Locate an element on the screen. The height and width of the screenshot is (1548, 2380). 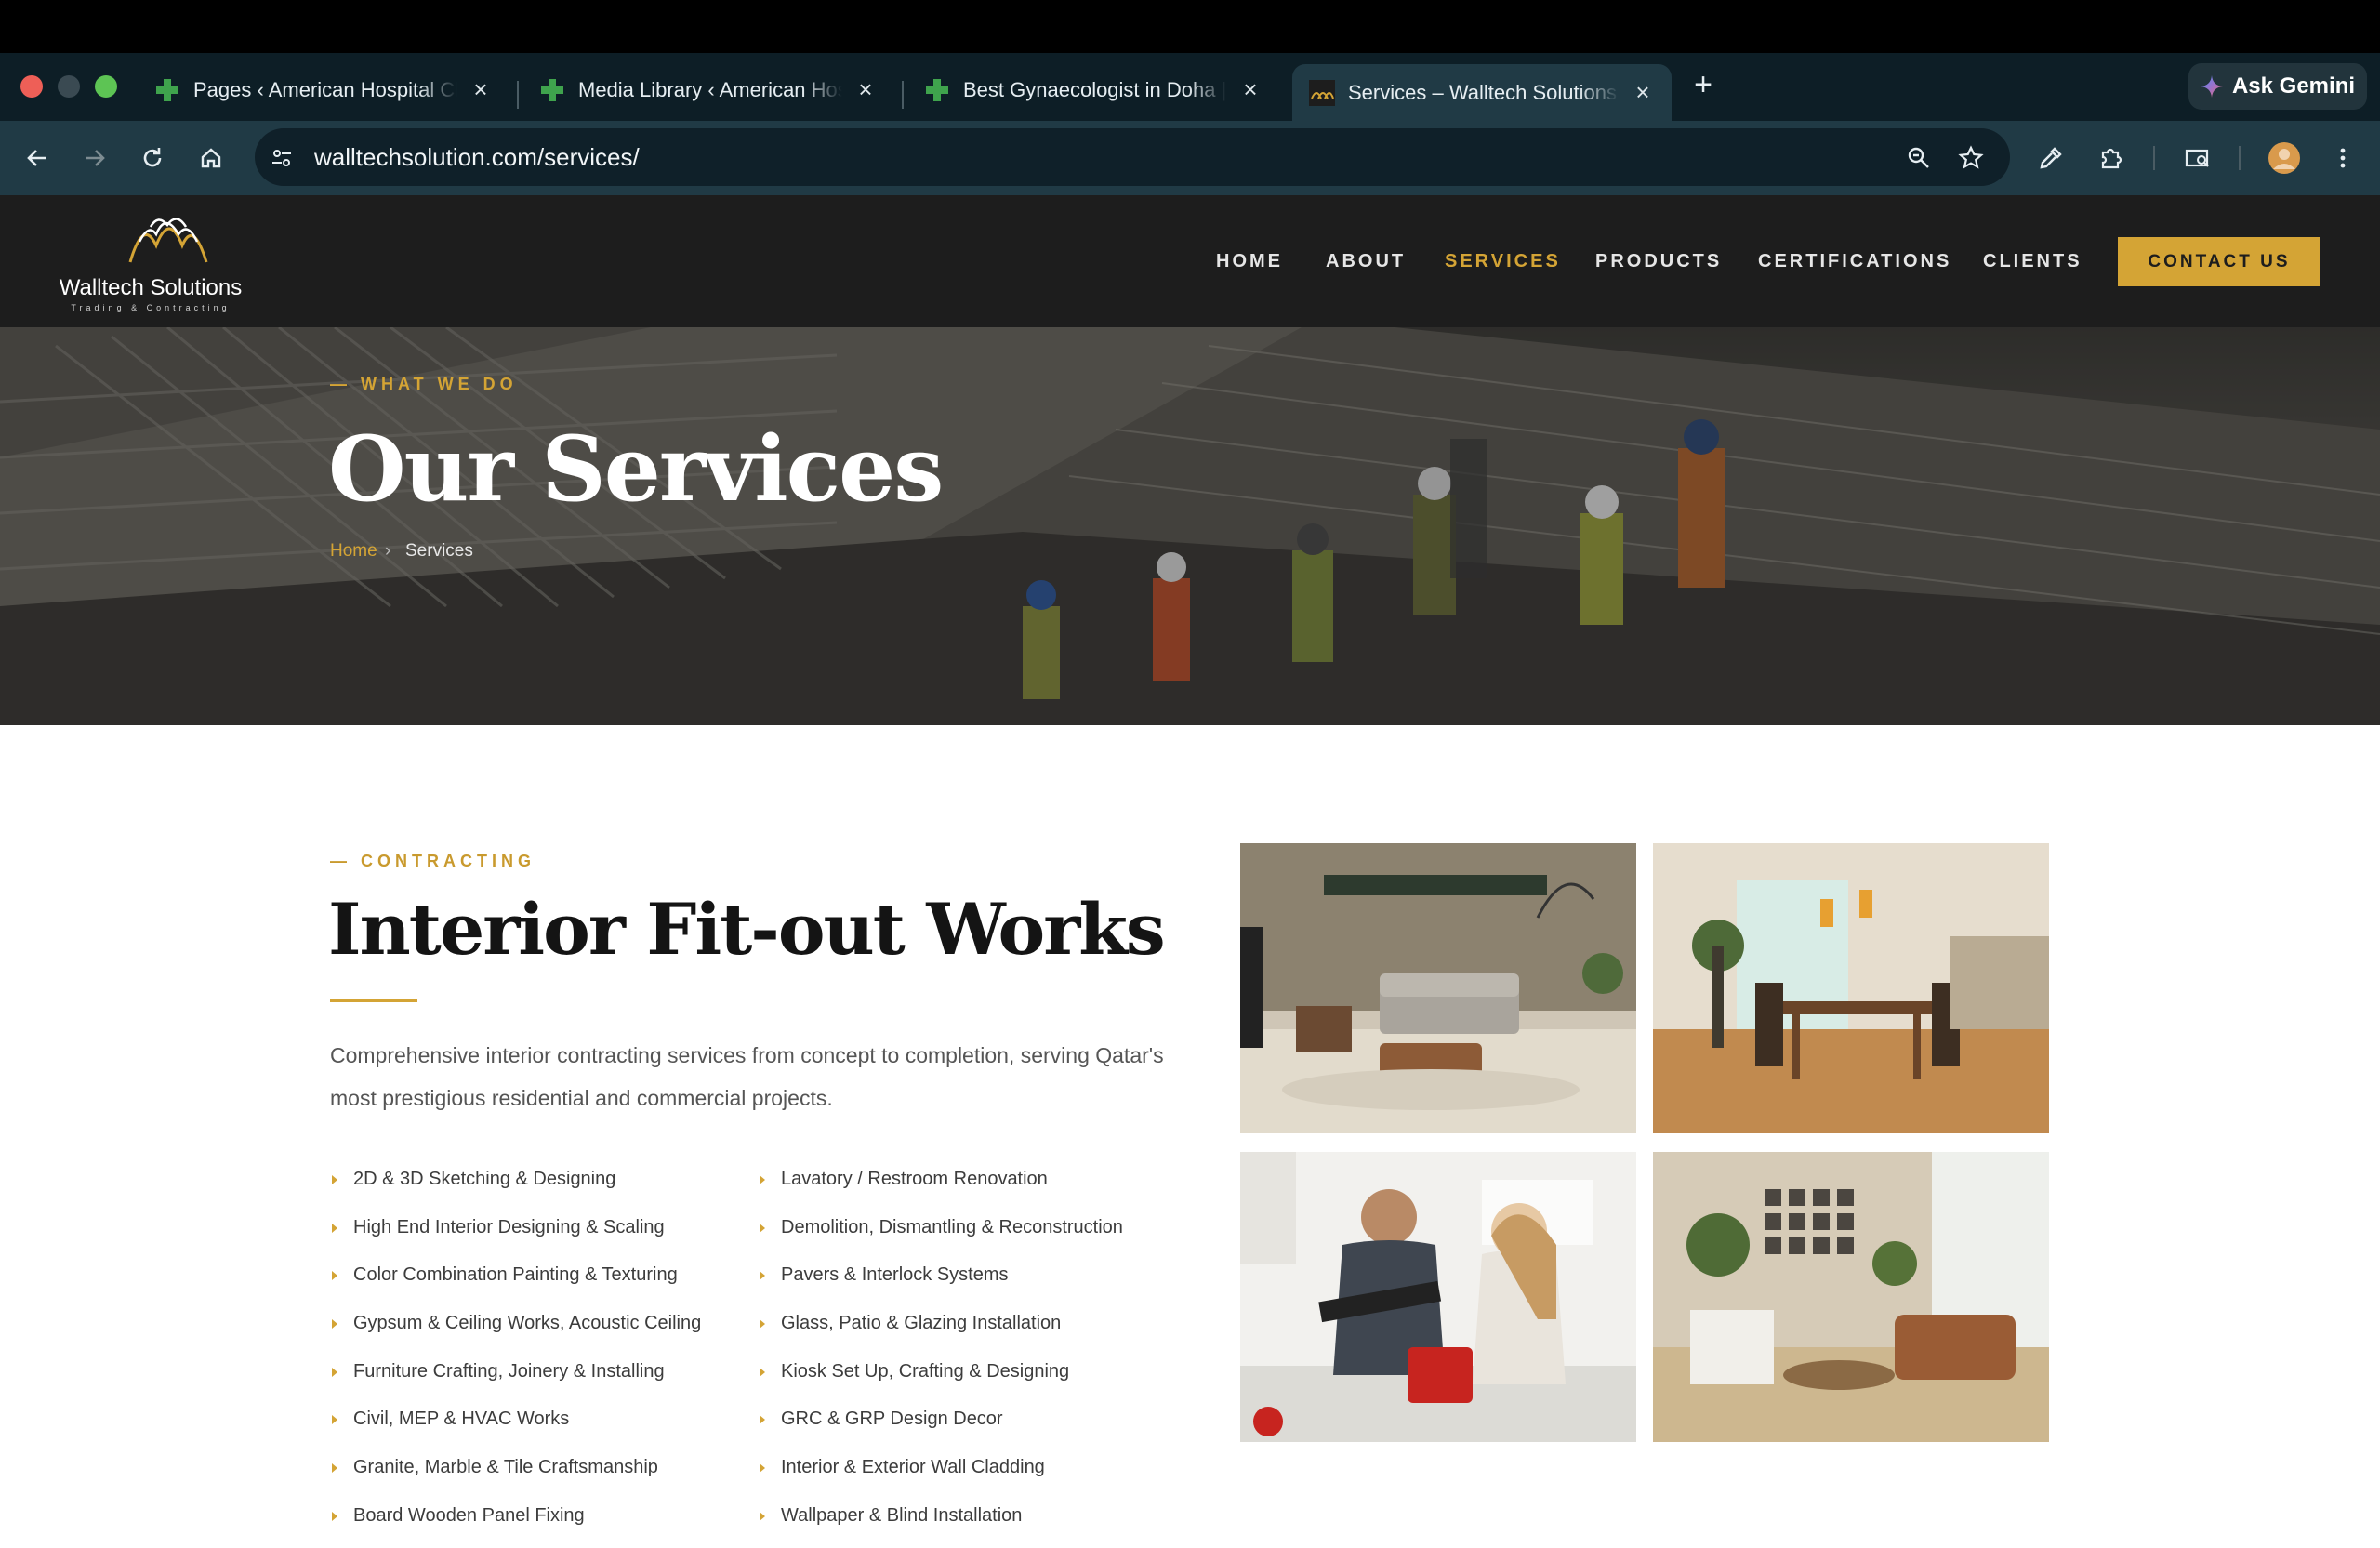
section-title: Interior Fit-out Works is located at coordinates (747, 929).